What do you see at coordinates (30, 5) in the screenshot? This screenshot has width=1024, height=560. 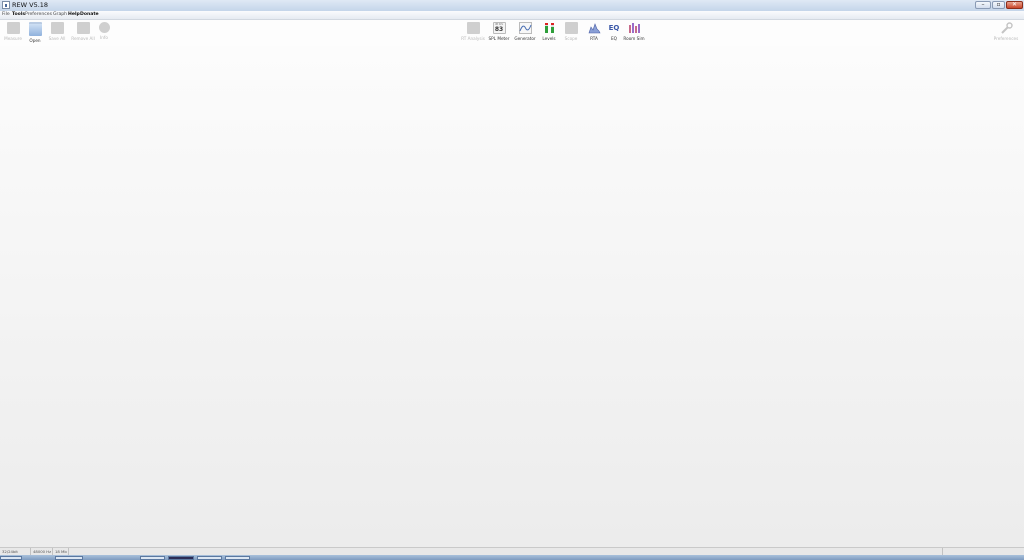 I see `window-title: REW V5.18` at bounding box center [30, 5].